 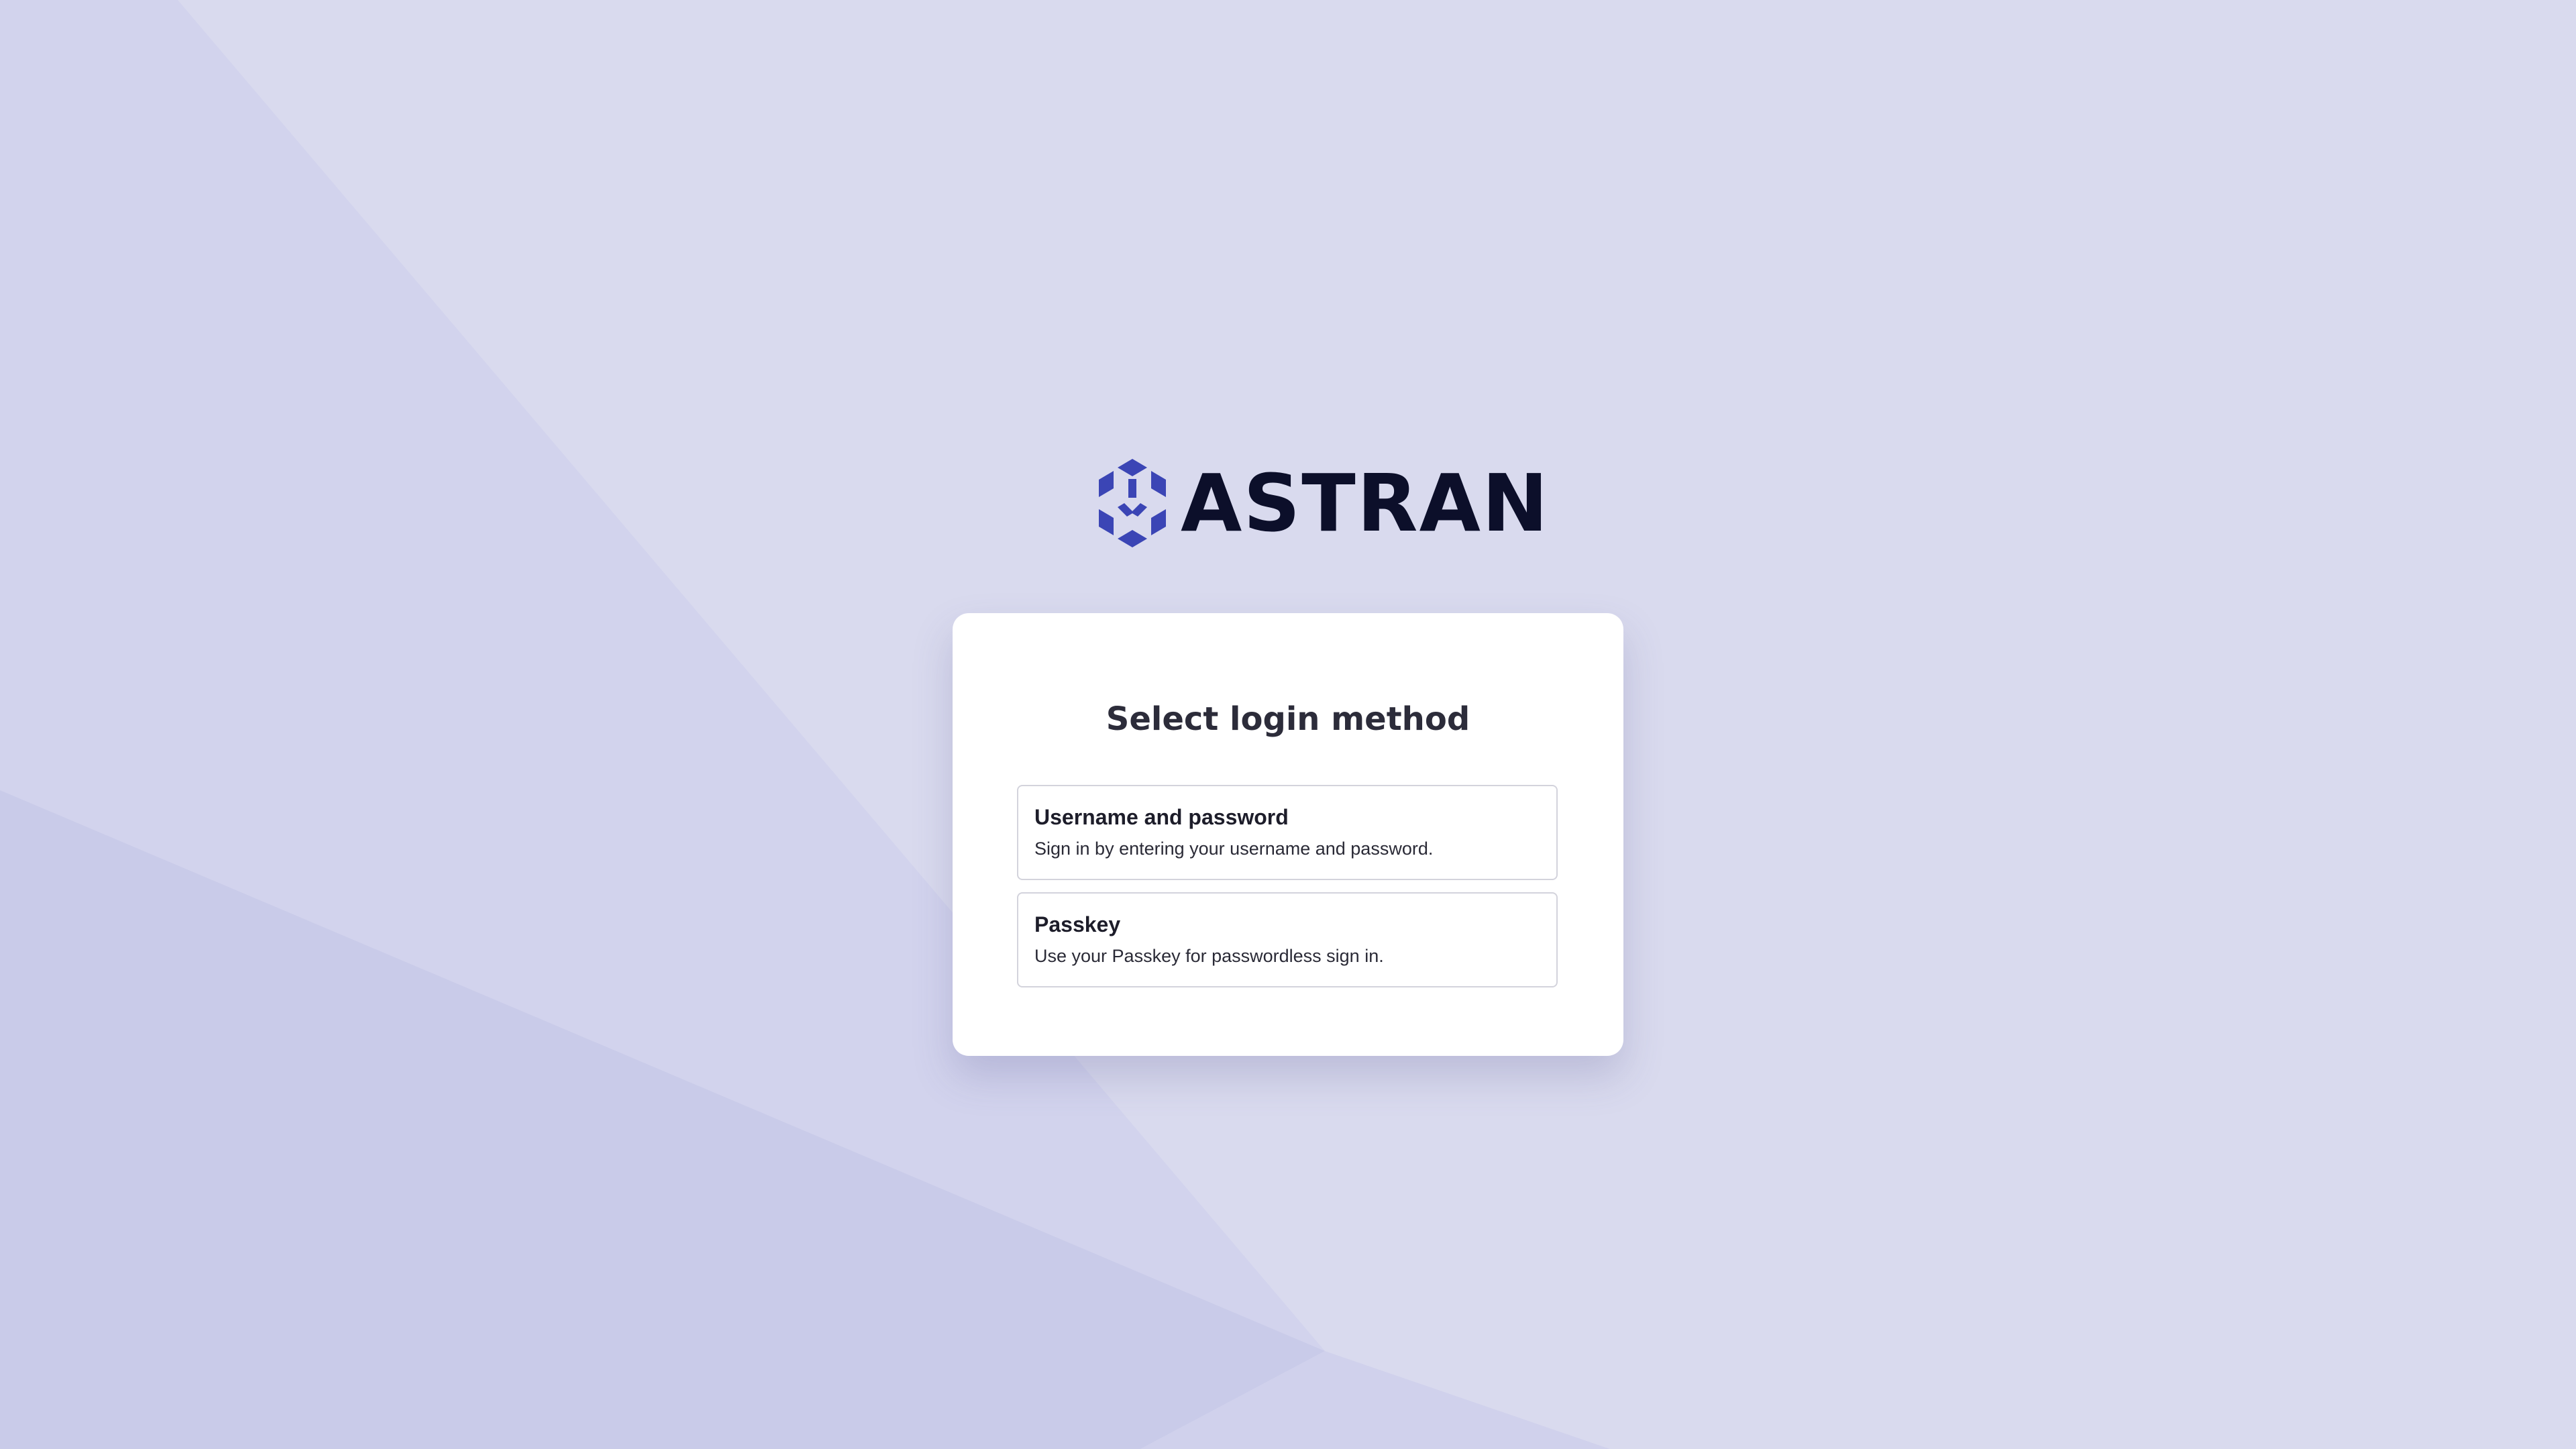 What do you see at coordinates (1161, 817) in the screenshot?
I see `option-title: Username and password` at bounding box center [1161, 817].